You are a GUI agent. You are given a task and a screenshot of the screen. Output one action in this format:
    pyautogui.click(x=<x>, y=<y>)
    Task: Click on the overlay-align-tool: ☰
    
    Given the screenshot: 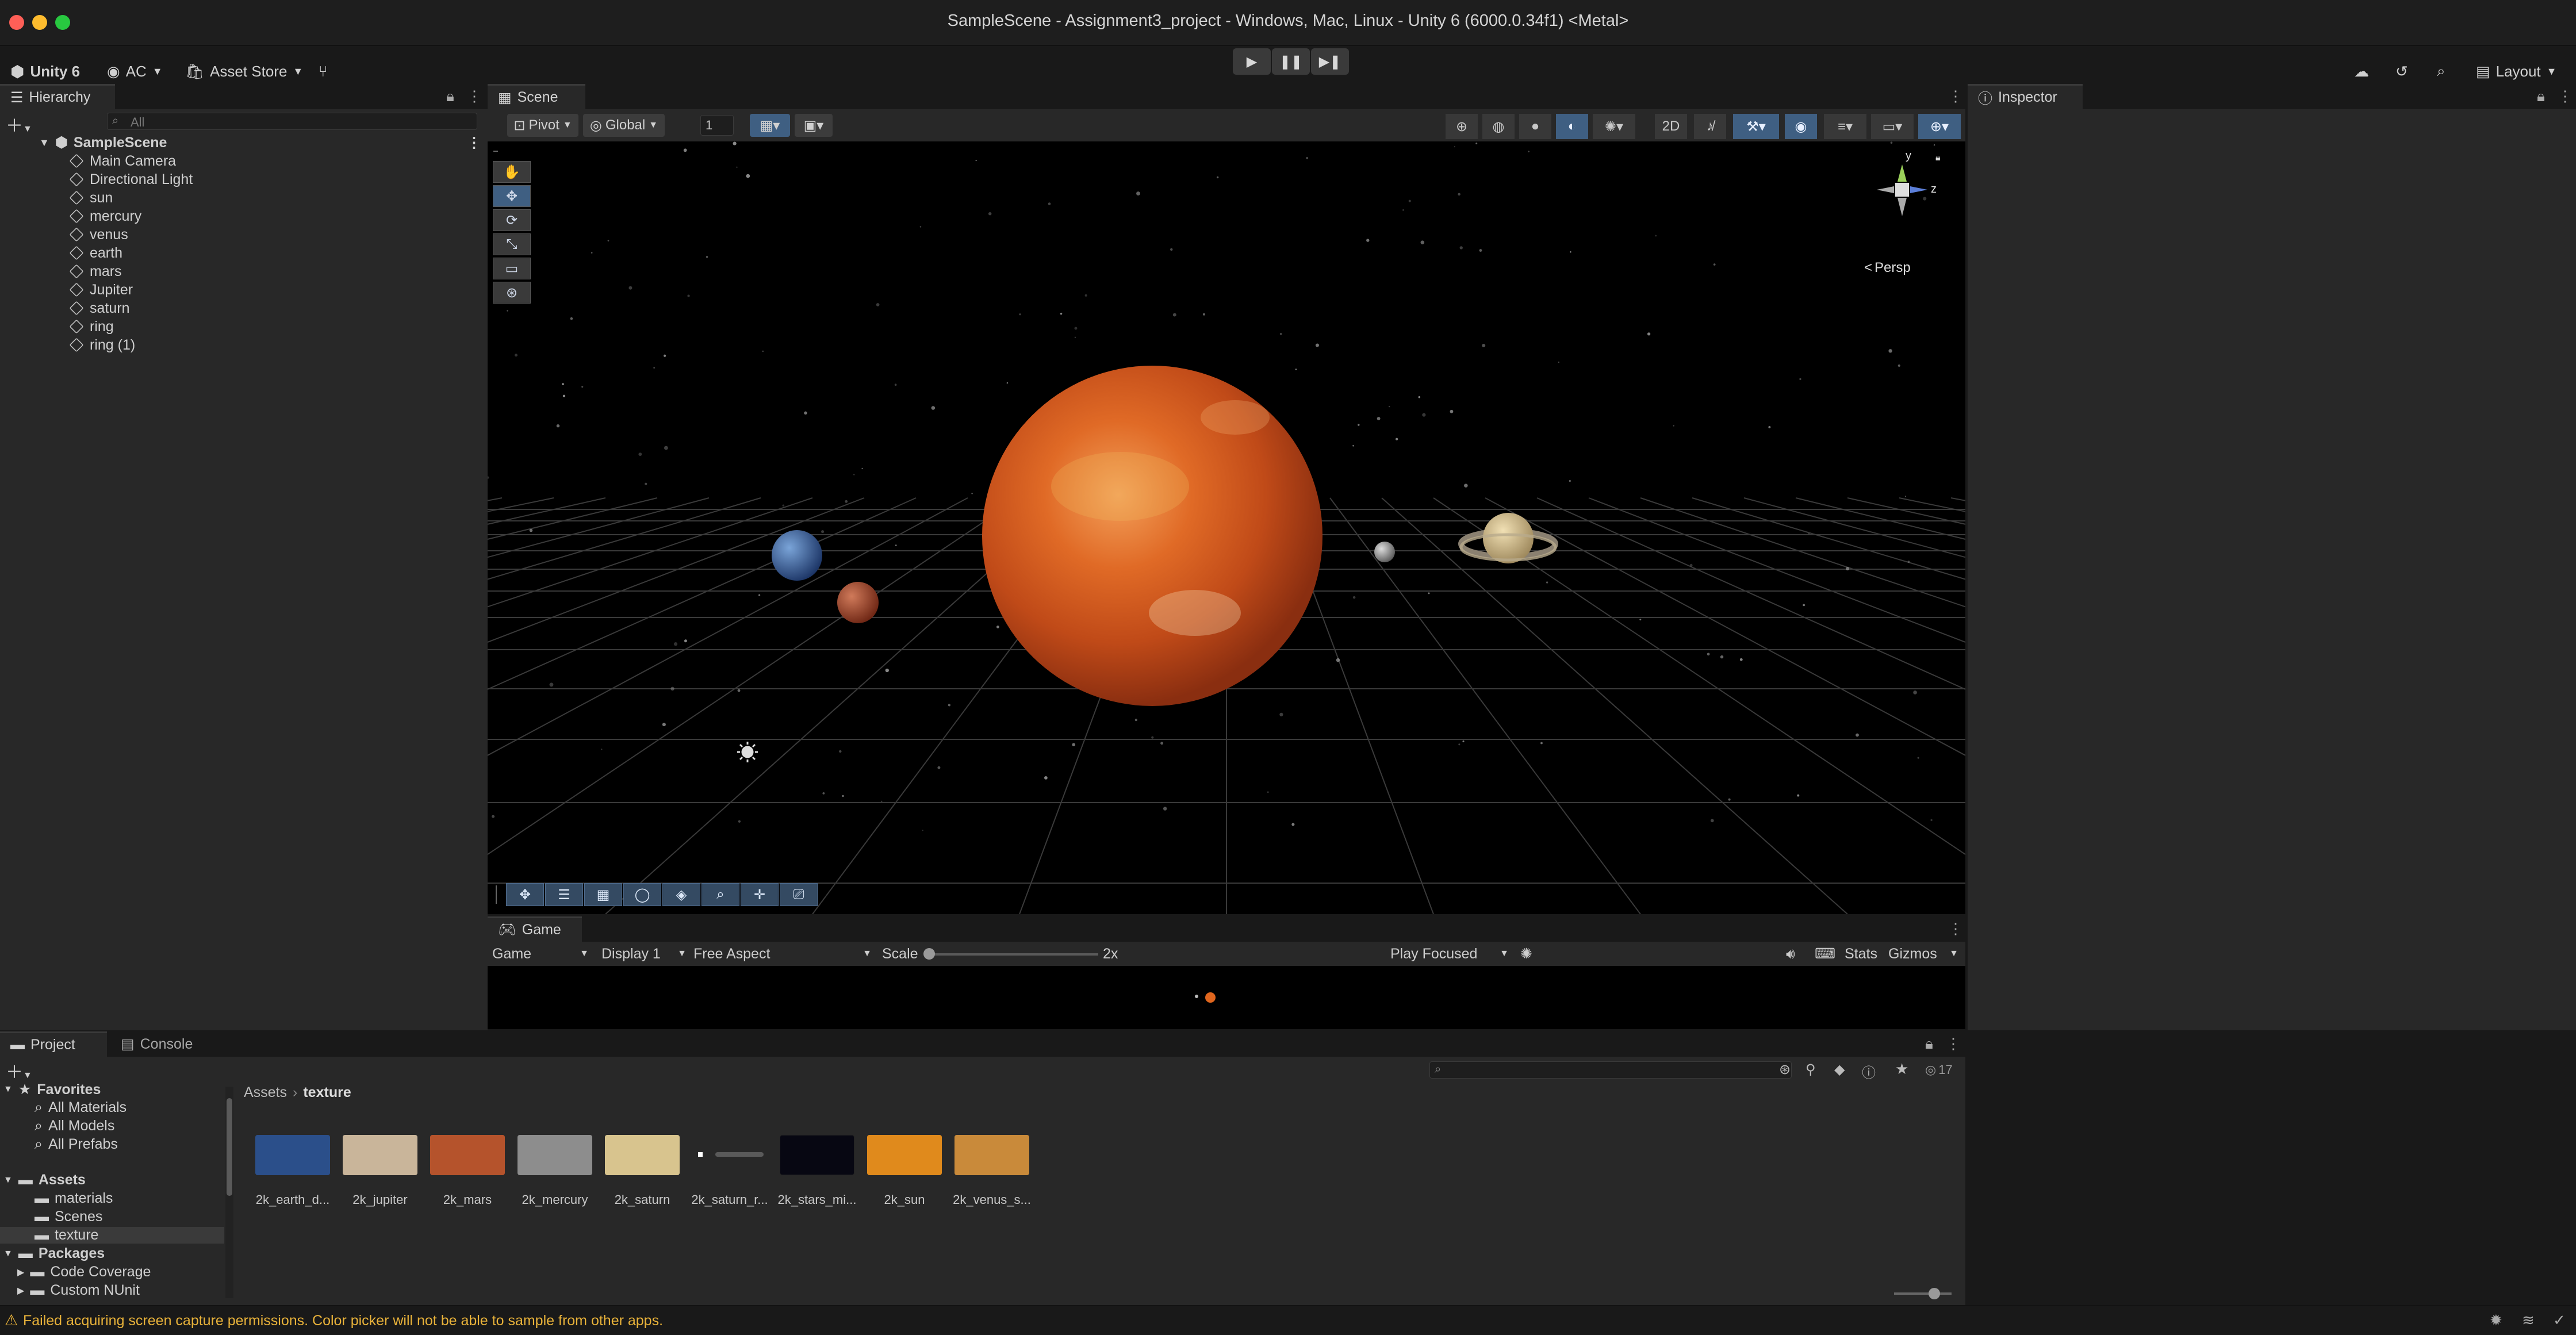 What is the action you would take?
    pyautogui.click(x=564, y=894)
    